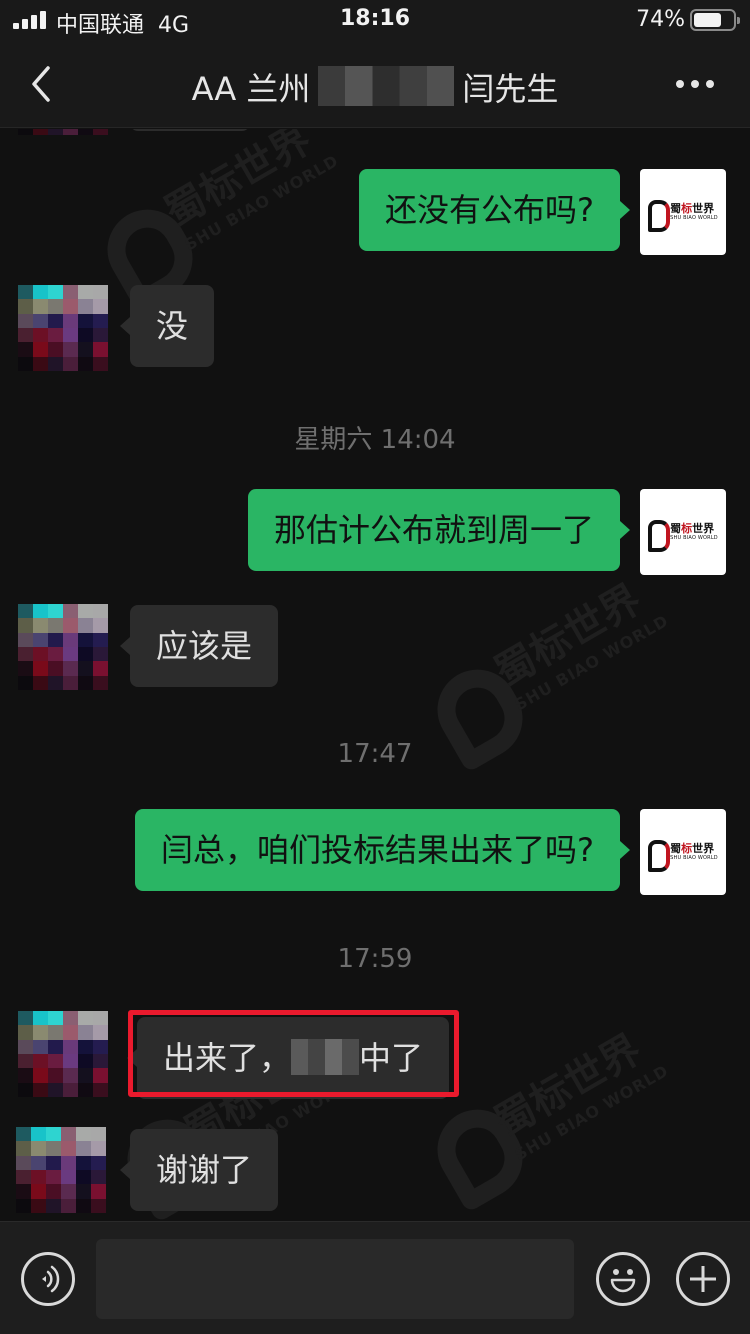 This screenshot has height=1334, width=750. I want to click on message-text: 中了, so click(391, 1058).